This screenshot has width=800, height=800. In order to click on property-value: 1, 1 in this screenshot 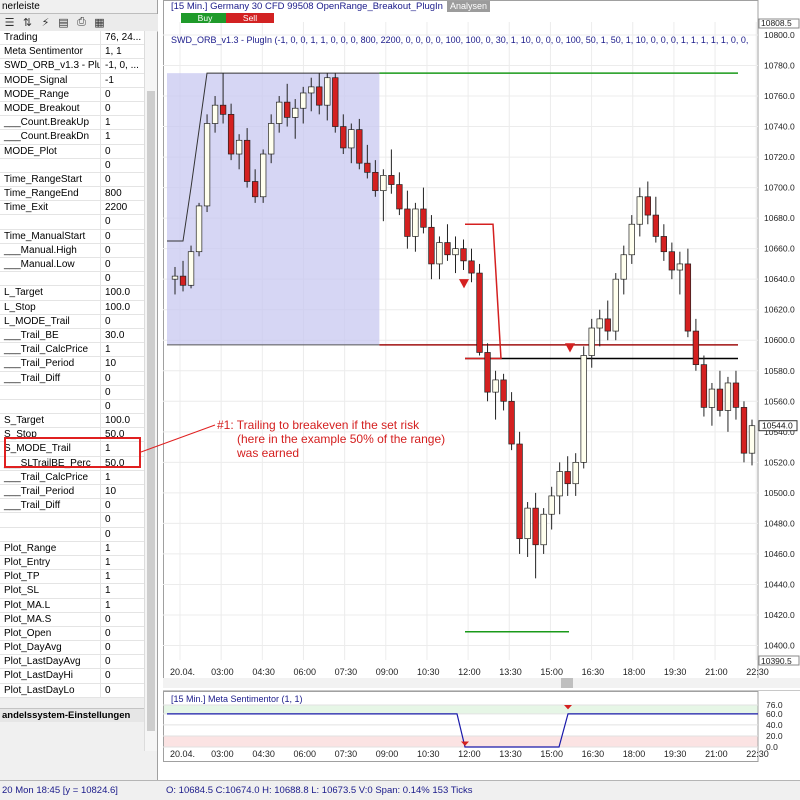, I will do `click(122, 52)`.